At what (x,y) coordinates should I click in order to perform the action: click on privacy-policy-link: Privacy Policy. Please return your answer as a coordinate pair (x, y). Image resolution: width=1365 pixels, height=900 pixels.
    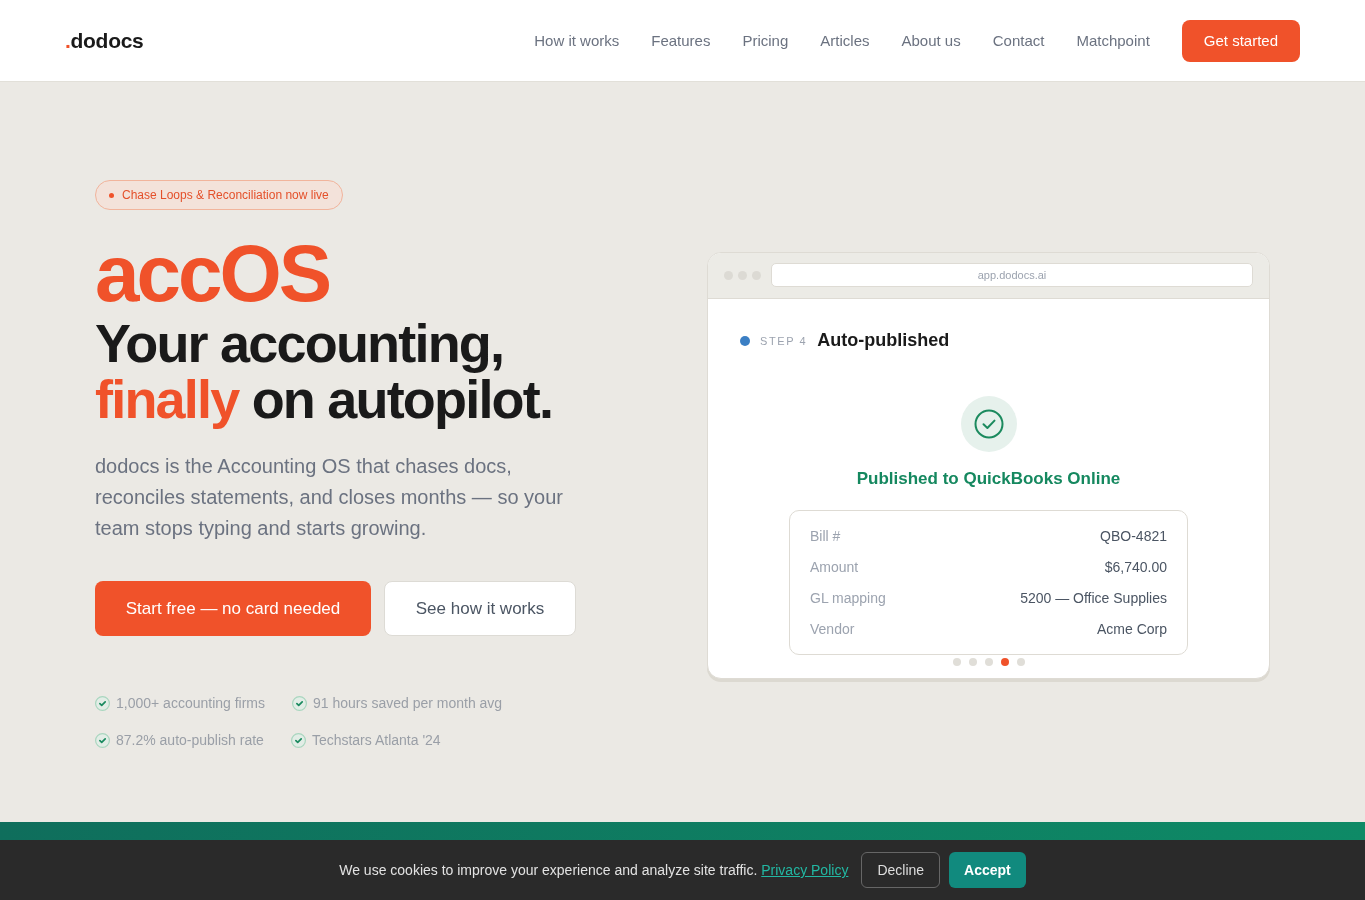
    Looking at the image, I should click on (805, 870).